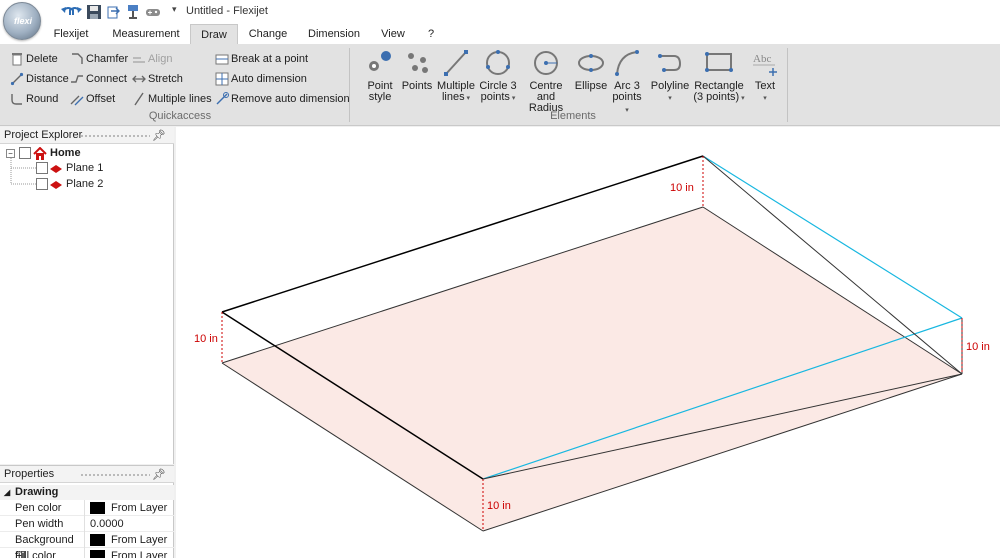  Describe the element at coordinates (261, 79) in the screenshot. I see `auto-dimension-button: Auto dimension` at that location.